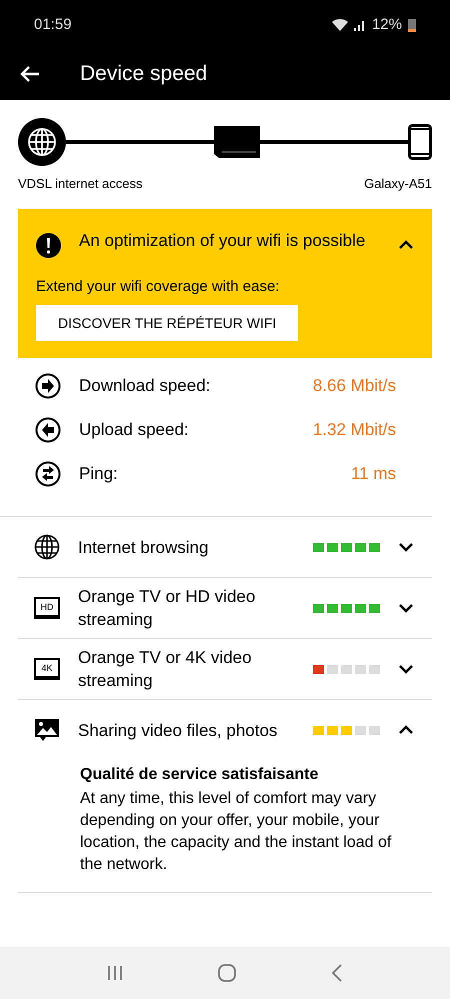  I want to click on image-icon, so click(47, 730).